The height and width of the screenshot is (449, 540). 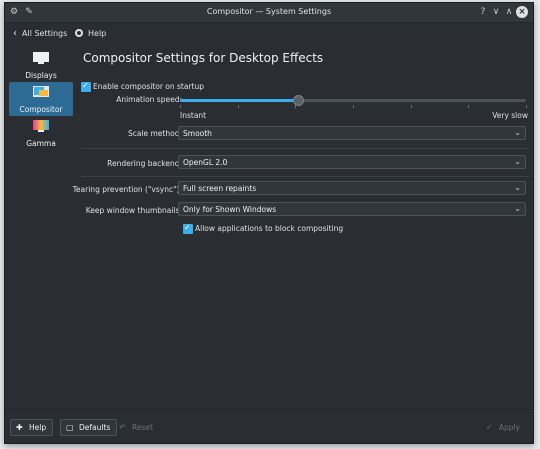 I want to click on defaults-icon: ▢, so click(x=70, y=427).